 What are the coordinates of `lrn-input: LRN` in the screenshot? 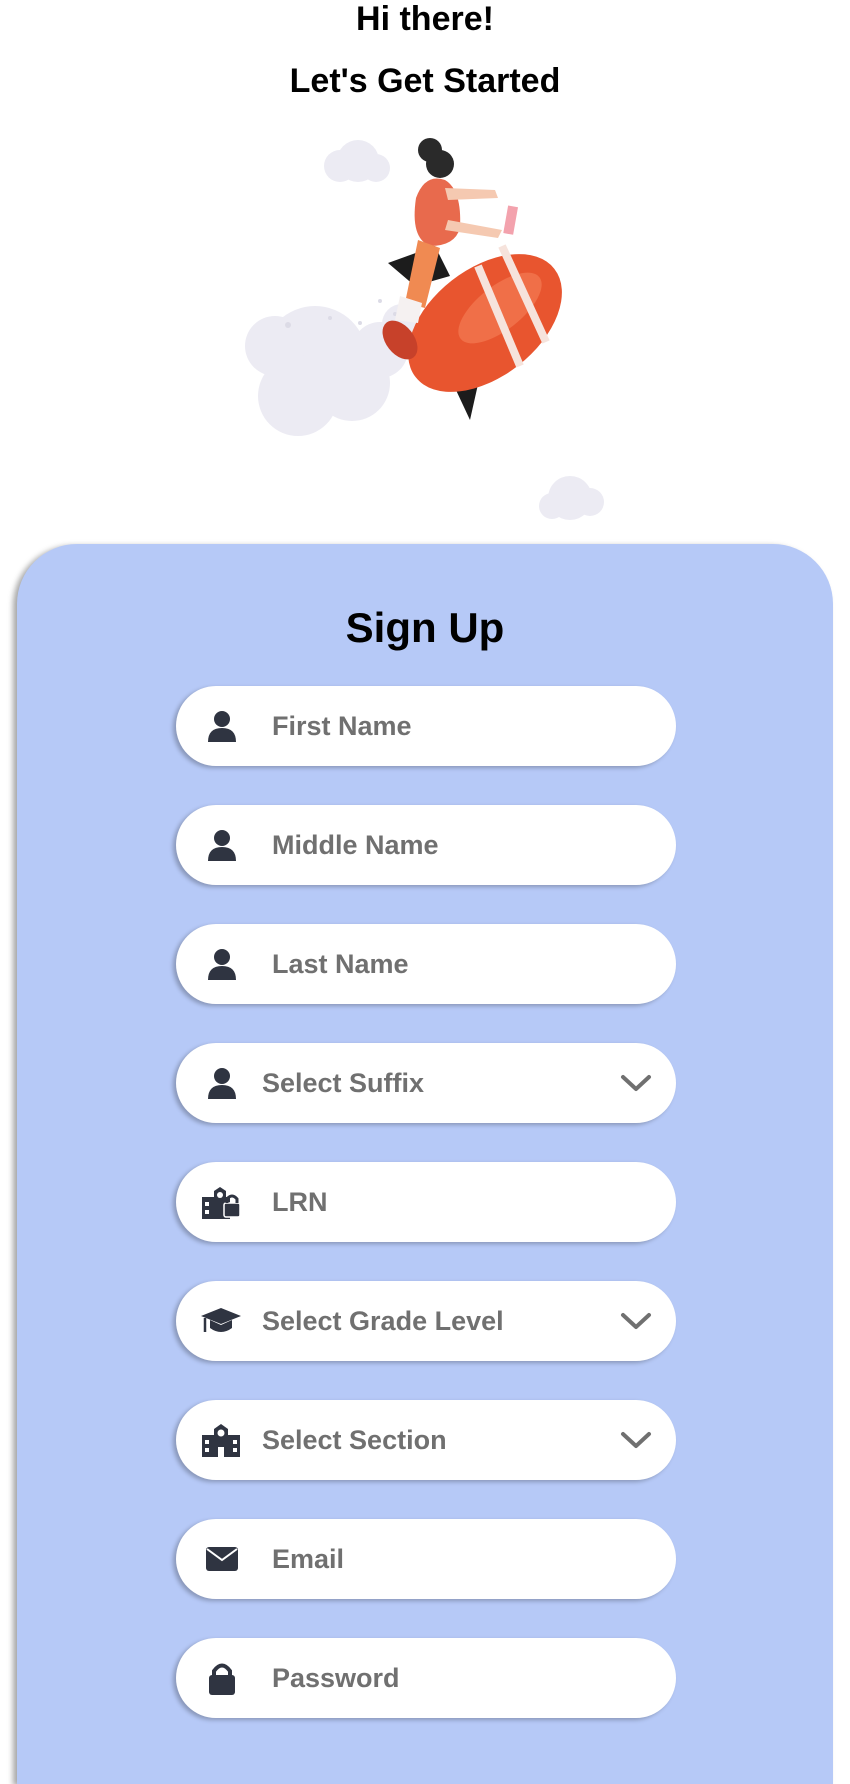 It's located at (426, 1202).